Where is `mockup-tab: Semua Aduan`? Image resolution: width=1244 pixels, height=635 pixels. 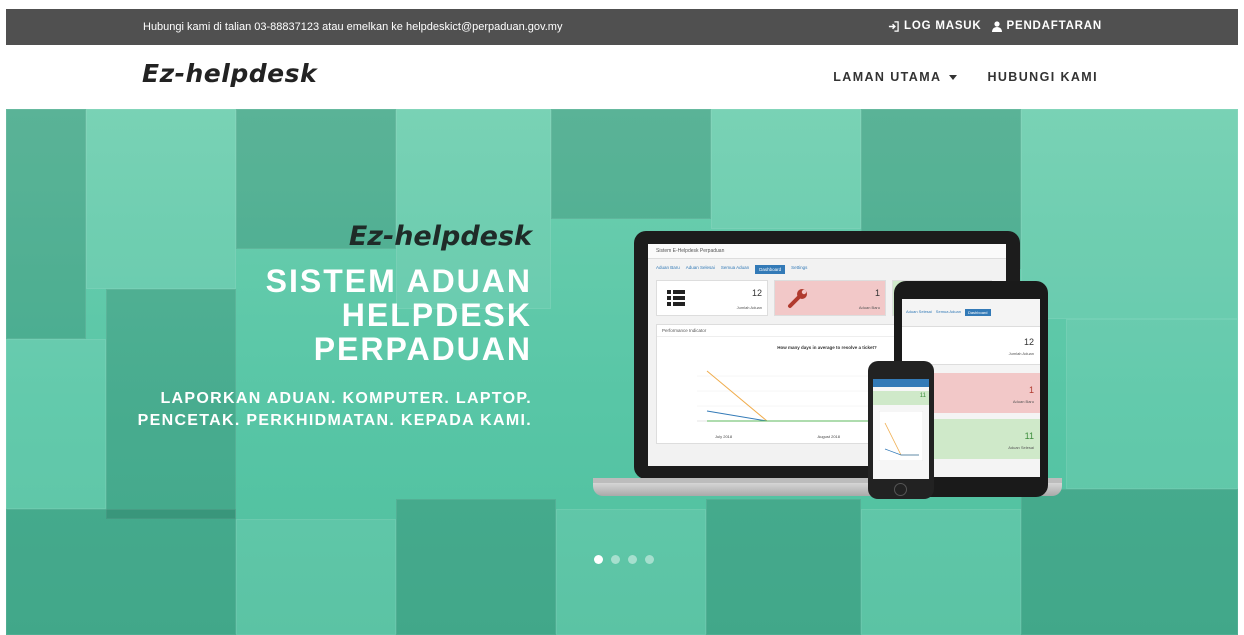 mockup-tab: Semua Aduan is located at coordinates (735, 267).